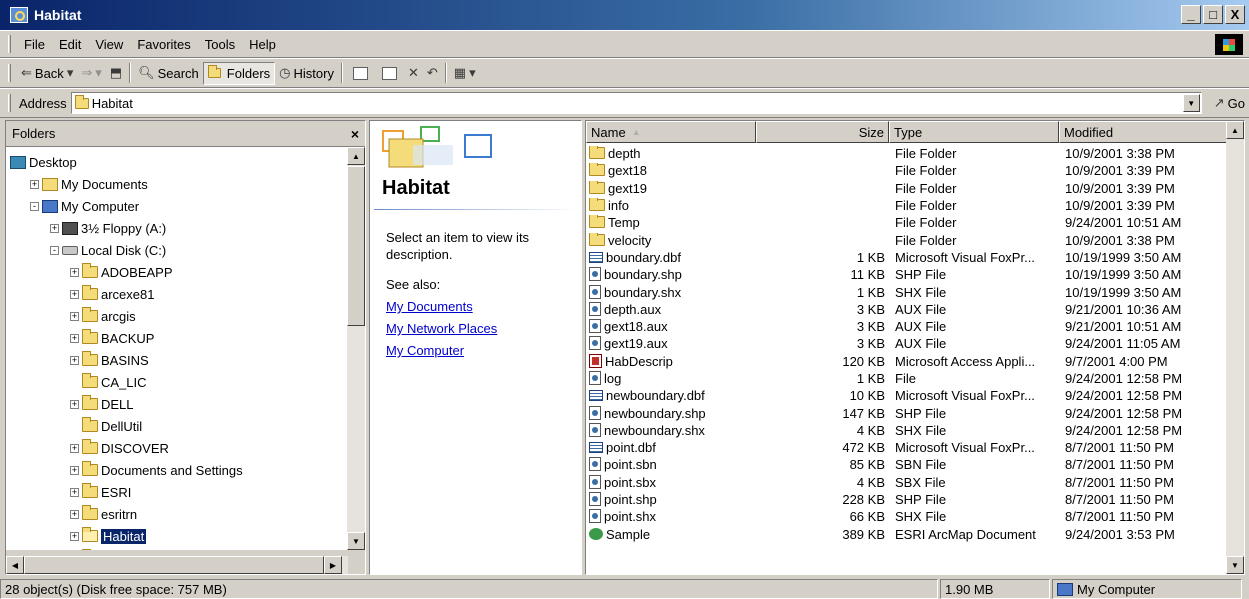  What do you see at coordinates (91, 73) in the screenshot?
I see `forward-button: ⇒ ▾` at bounding box center [91, 73].